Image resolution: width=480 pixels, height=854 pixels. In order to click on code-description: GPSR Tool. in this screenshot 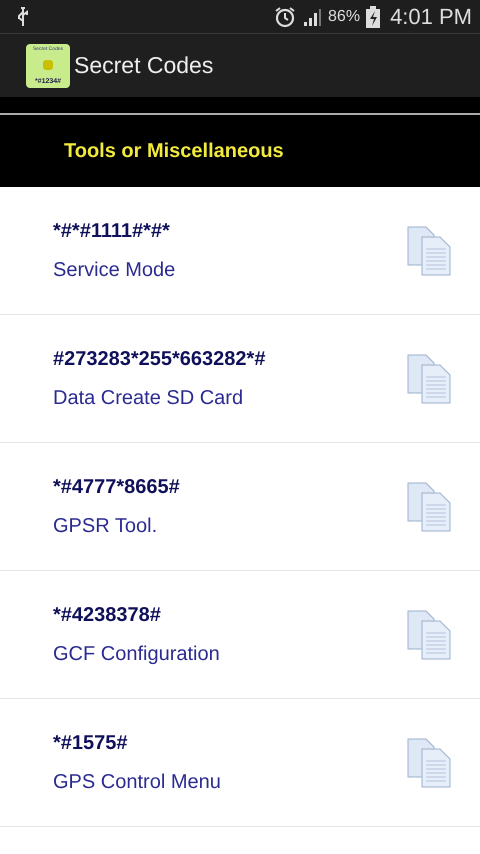, I will do `click(105, 526)`.